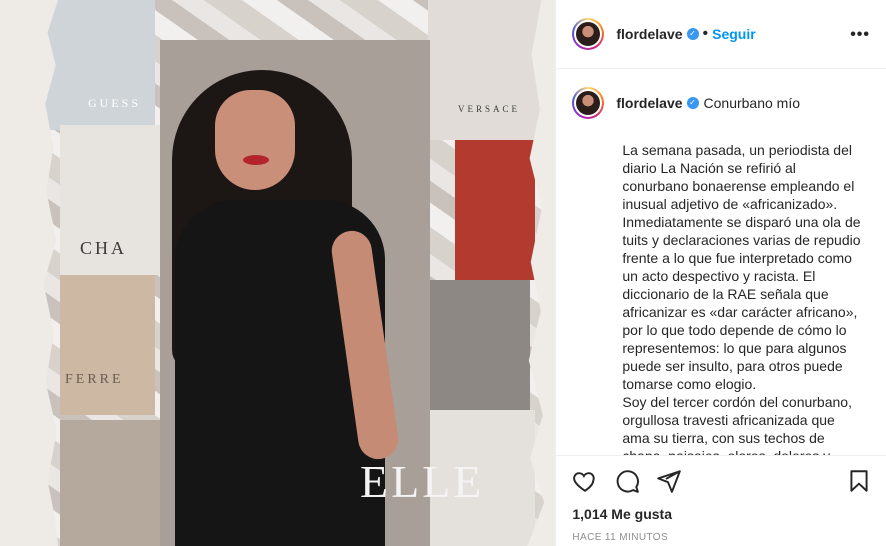  I want to click on username-link: flordelave, so click(649, 34).